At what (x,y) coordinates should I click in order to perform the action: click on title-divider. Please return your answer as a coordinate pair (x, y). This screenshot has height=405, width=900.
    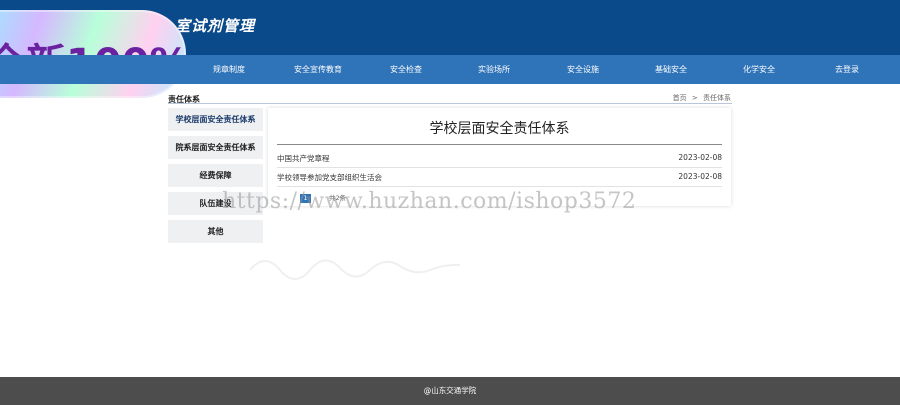
    Looking at the image, I should click on (499, 144).